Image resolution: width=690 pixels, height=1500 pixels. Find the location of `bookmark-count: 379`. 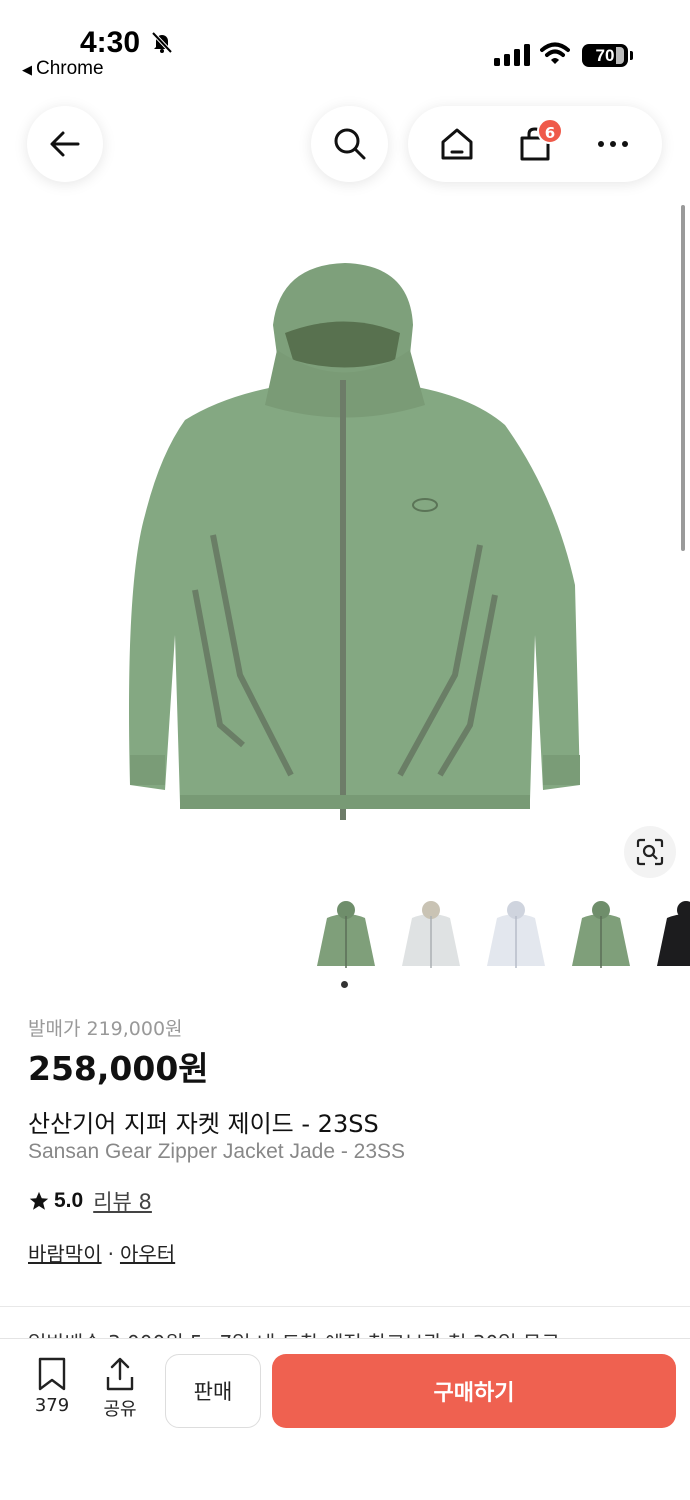

bookmark-count: 379 is located at coordinates (52, 1405).